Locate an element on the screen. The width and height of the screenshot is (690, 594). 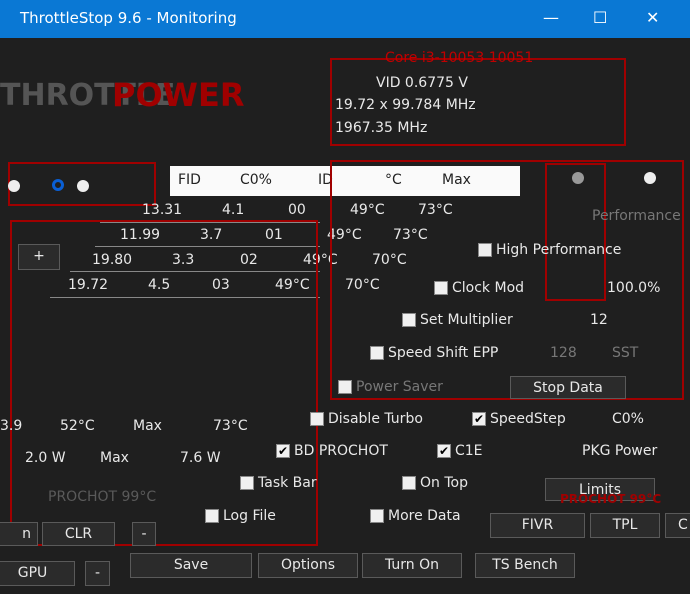
clock-mod-checkbox: Clock Mod is located at coordinates (479, 288).